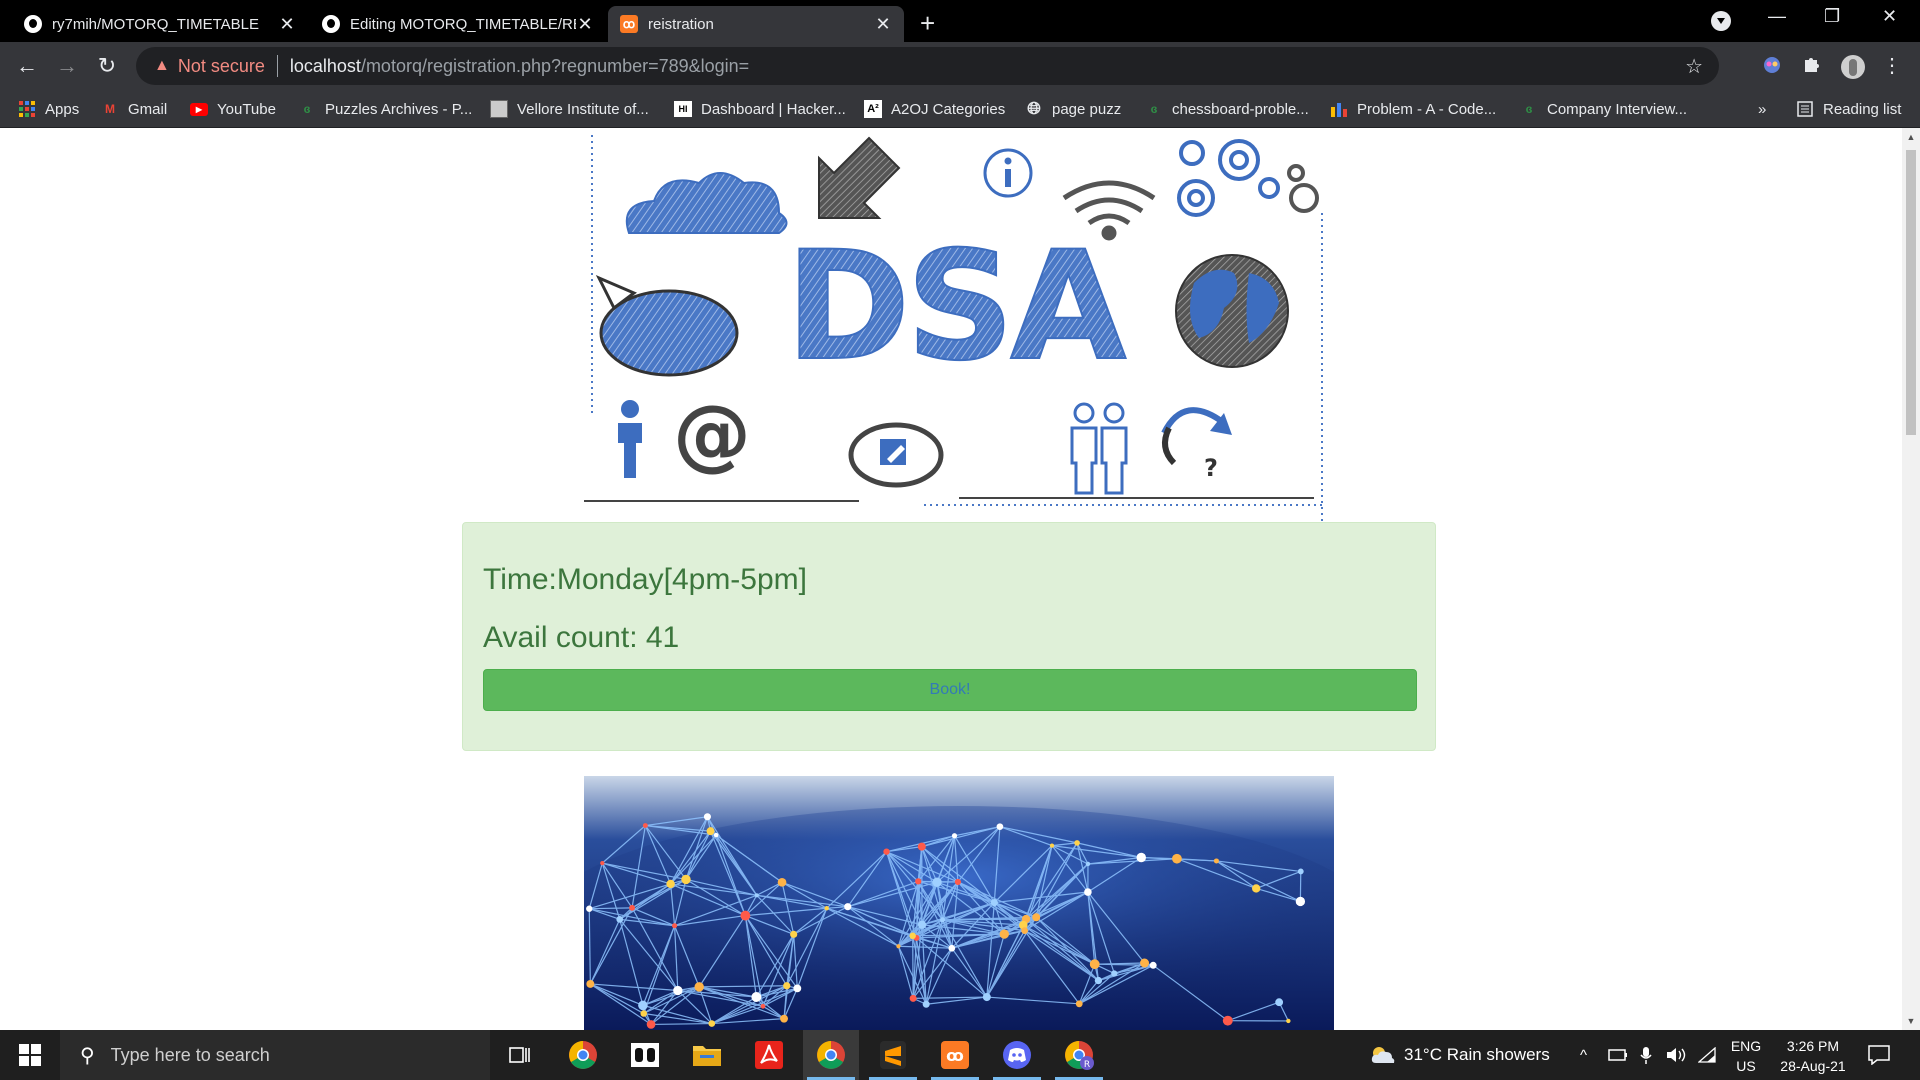  I want to click on file-explorer-icon, so click(707, 1055).